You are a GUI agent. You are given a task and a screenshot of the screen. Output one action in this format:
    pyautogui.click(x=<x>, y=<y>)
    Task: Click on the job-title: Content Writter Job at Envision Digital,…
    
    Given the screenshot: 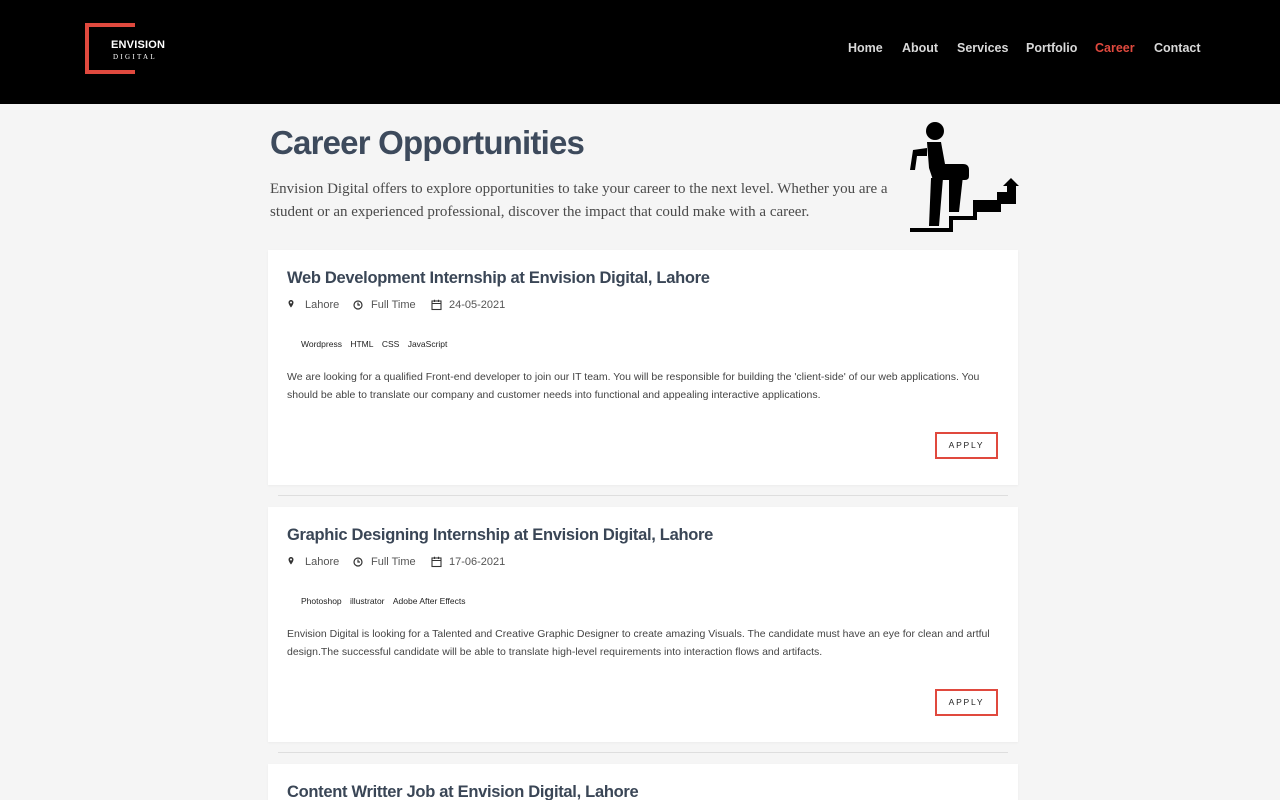 What is the action you would take?
    pyautogui.click(x=463, y=791)
    